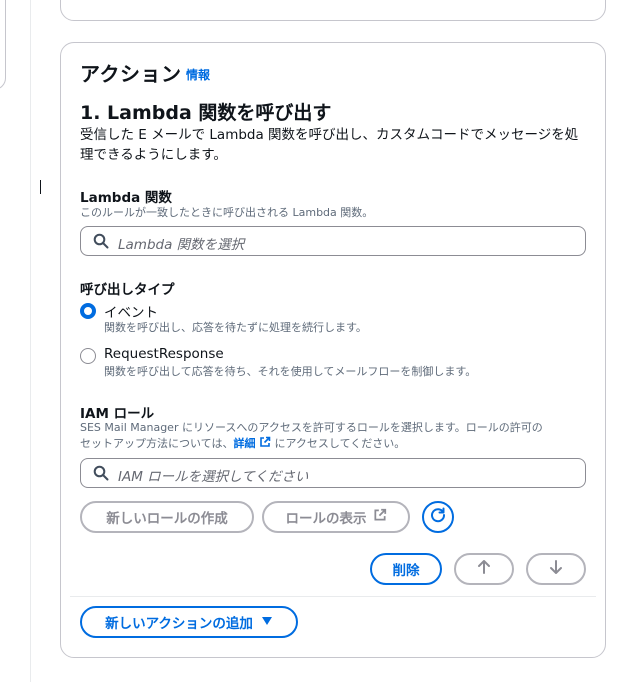 The height and width of the screenshot is (682, 618). What do you see at coordinates (40, 187) in the screenshot?
I see `text-cursor` at bounding box center [40, 187].